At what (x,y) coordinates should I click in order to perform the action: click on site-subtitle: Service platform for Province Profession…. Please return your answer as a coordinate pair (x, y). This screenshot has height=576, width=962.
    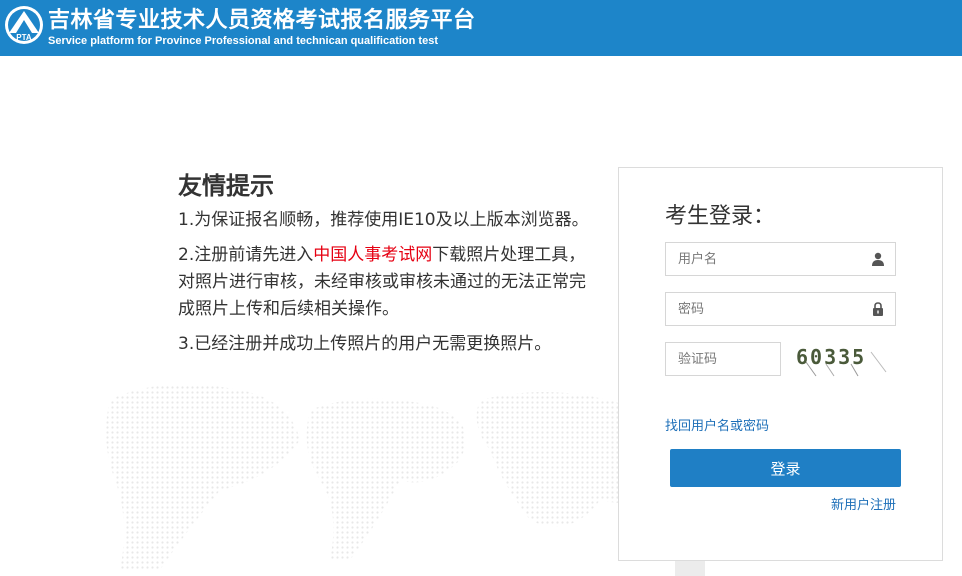
    Looking at the image, I should click on (243, 41).